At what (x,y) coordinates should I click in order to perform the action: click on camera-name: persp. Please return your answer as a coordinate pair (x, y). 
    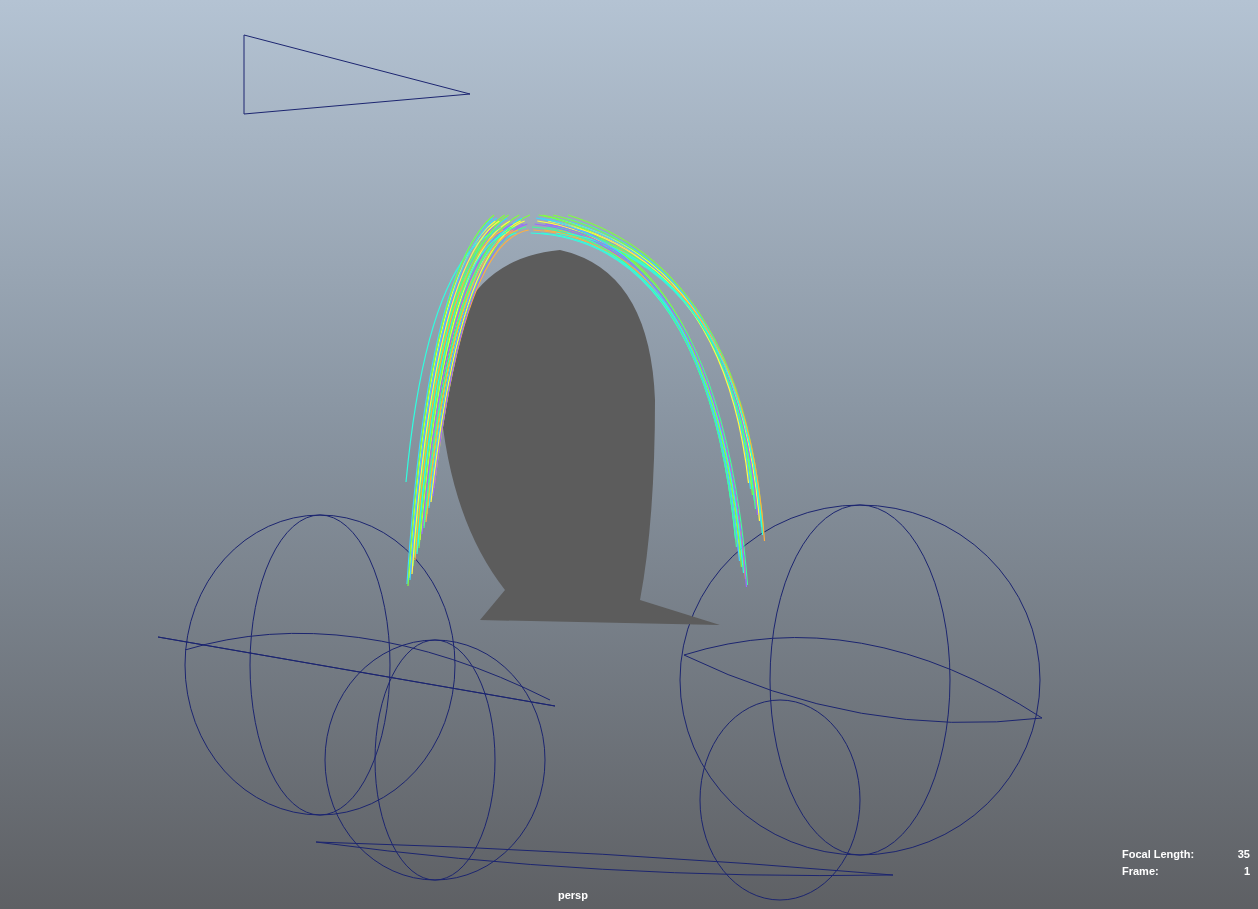
    Looking at the image, I should click on (573, 895).